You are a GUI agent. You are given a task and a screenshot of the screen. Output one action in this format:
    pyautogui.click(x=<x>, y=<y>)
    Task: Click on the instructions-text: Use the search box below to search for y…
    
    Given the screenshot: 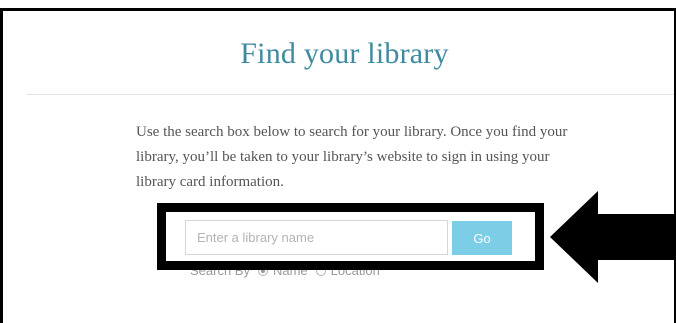 What is the action you would take?
    pyautogui.click(x=352, y=157)
    